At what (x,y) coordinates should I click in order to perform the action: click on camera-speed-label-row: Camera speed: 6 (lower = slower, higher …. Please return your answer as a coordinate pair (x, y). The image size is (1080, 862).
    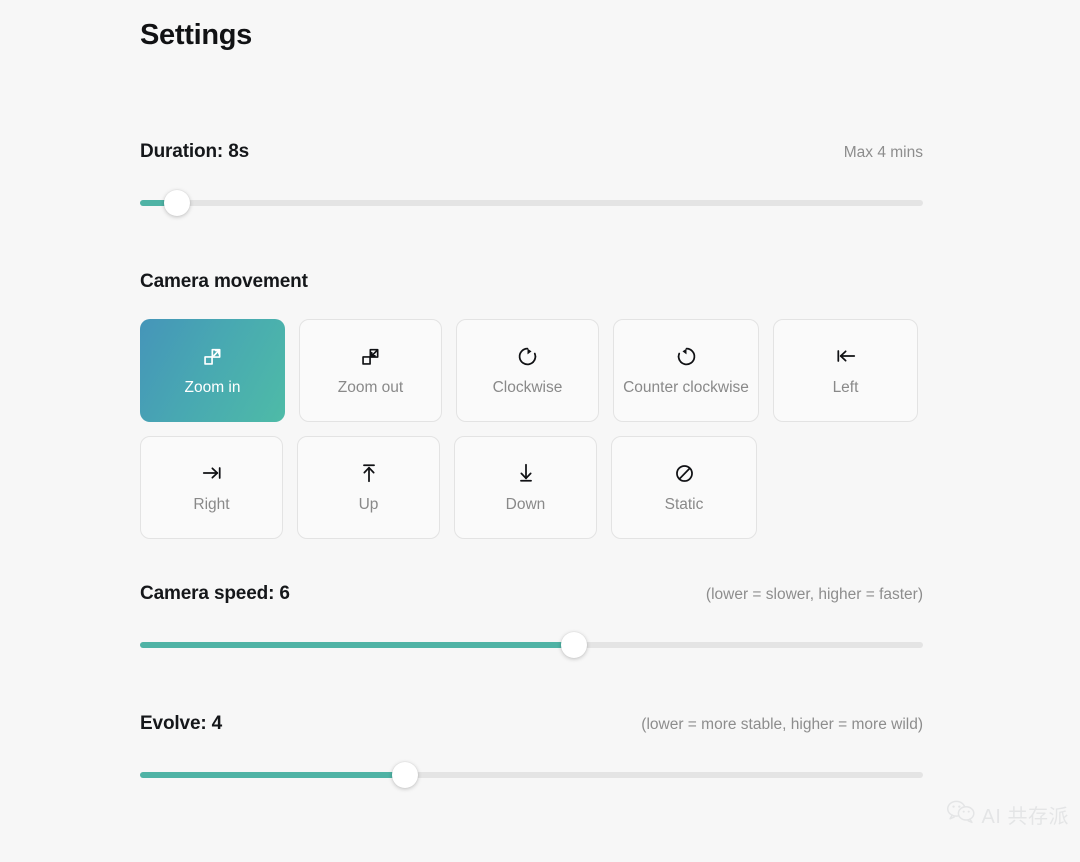
    Looking at the image, I should click on (531, 594).